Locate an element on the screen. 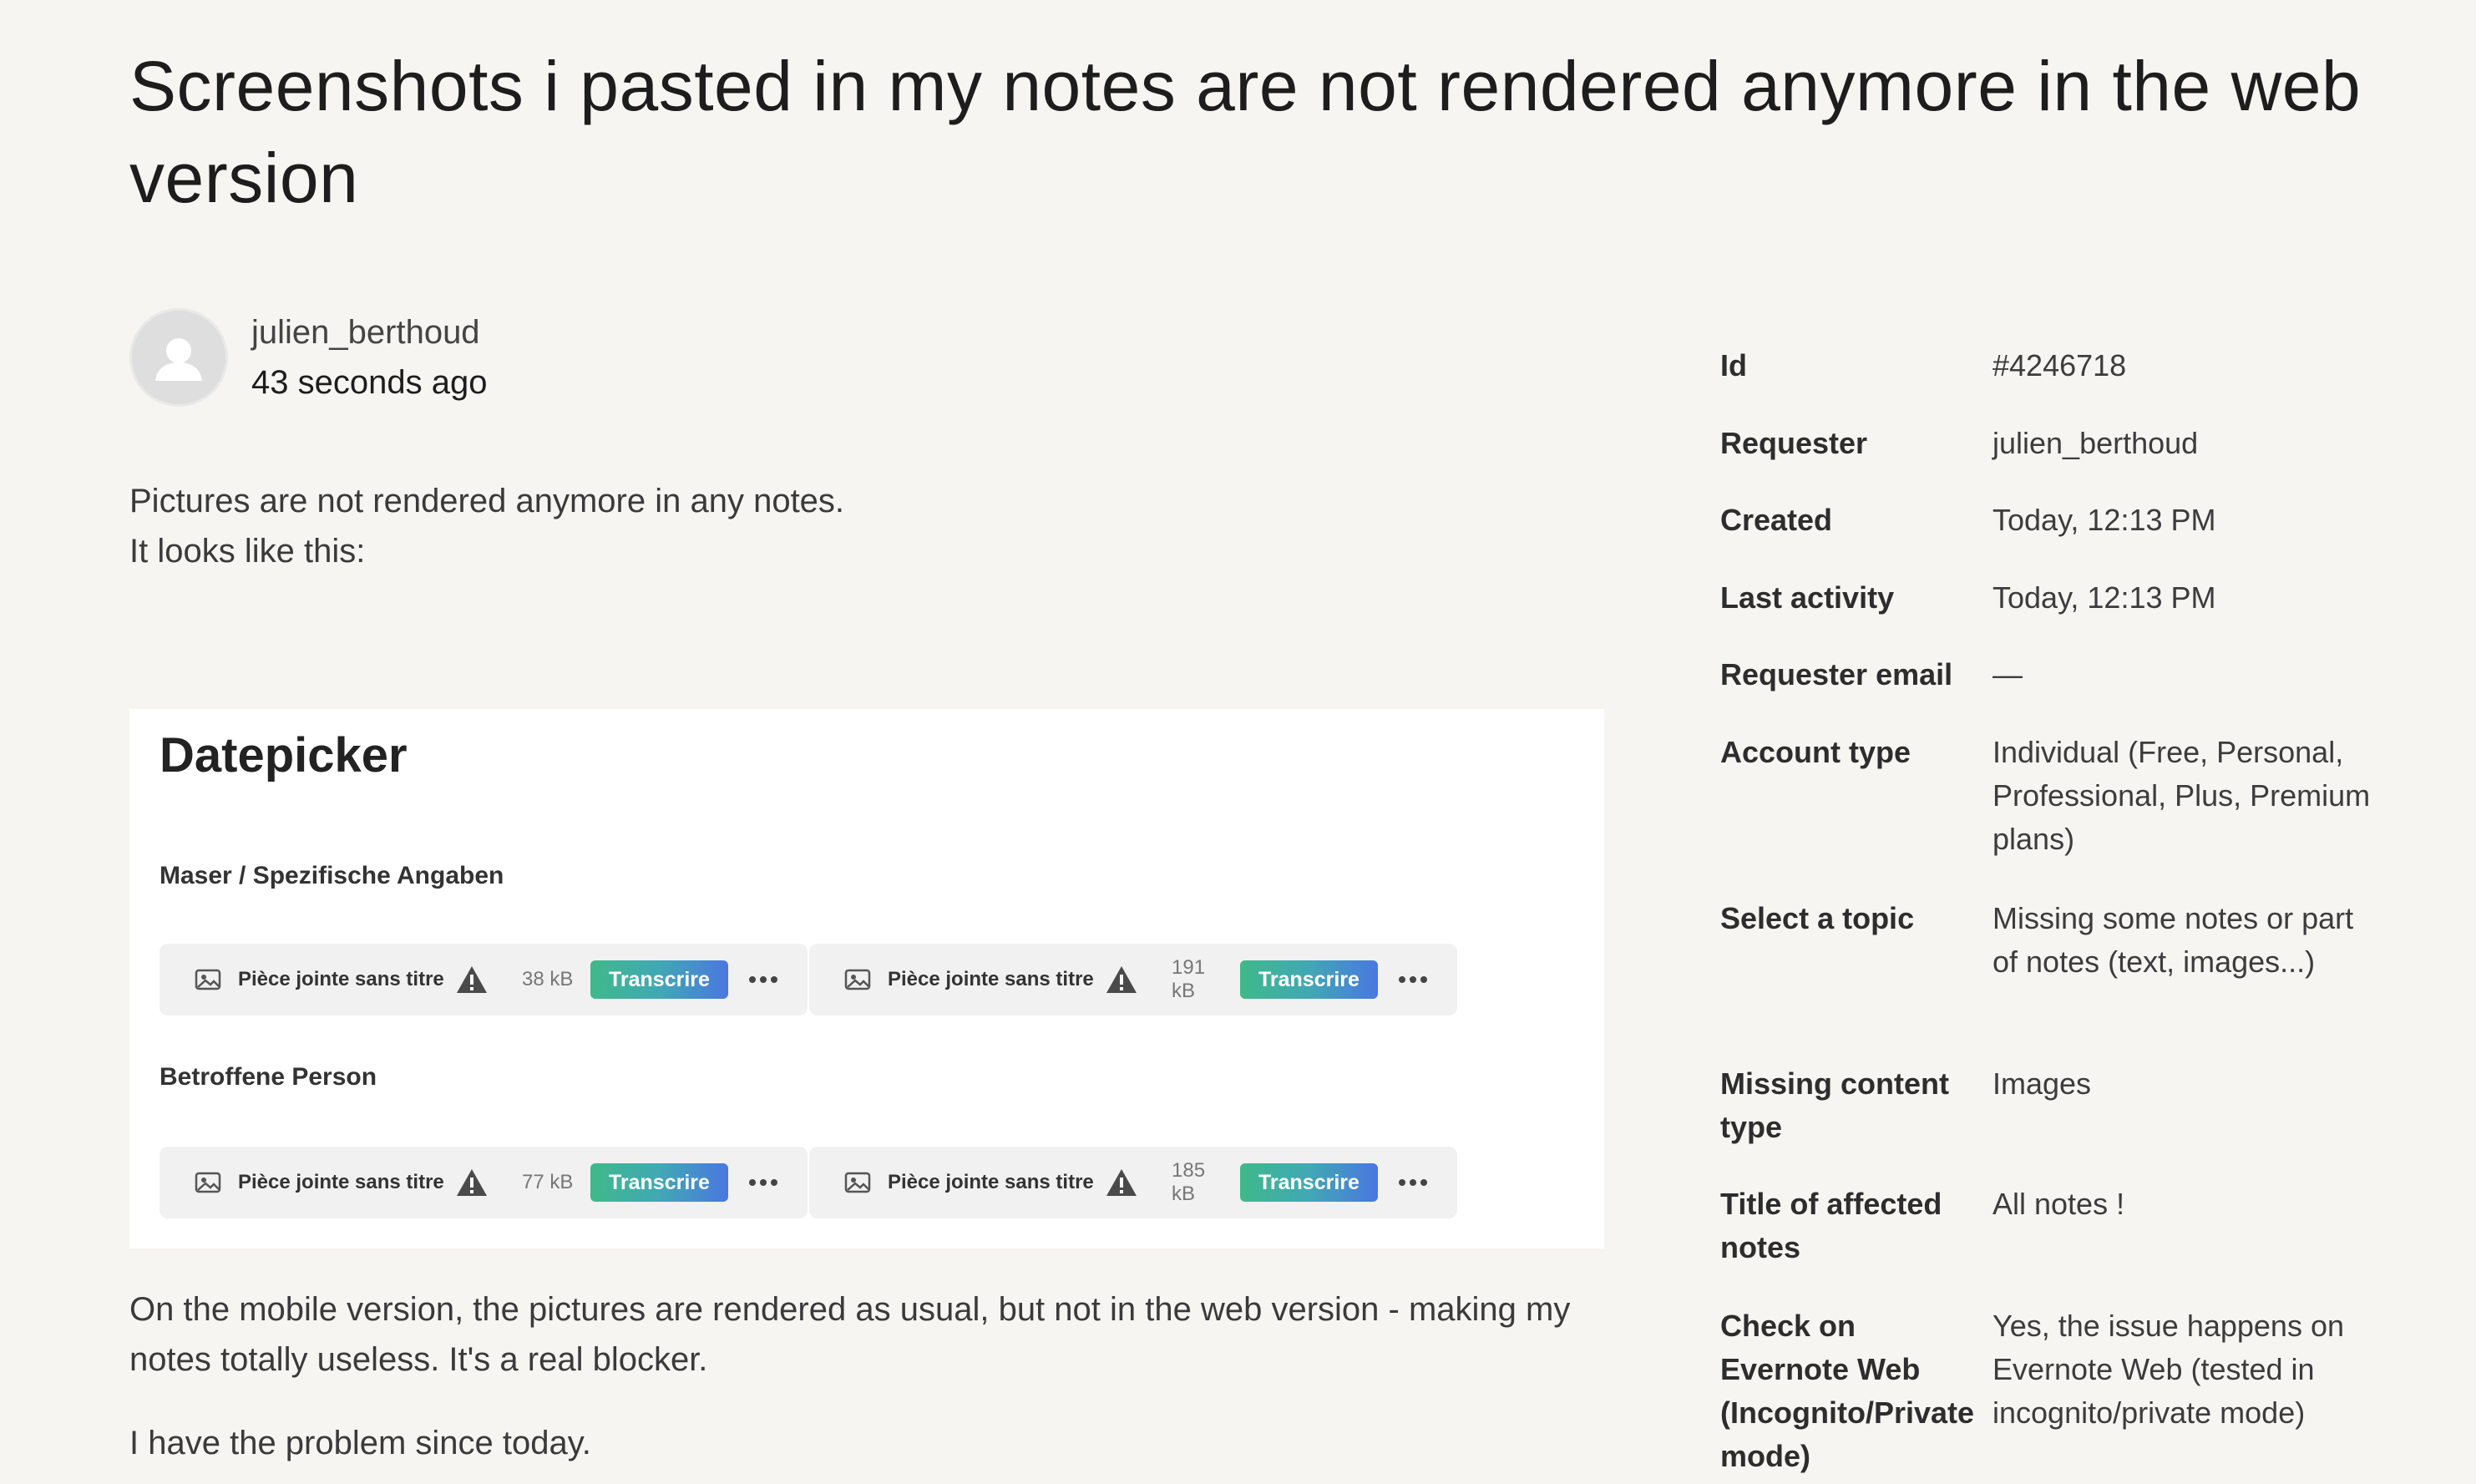 Image resolution: width=2476 pixels, height=1484 pixels. attachment-item: Pièce jointe sans titre 38 kB Transcrire is located at coordinates (483, 980).